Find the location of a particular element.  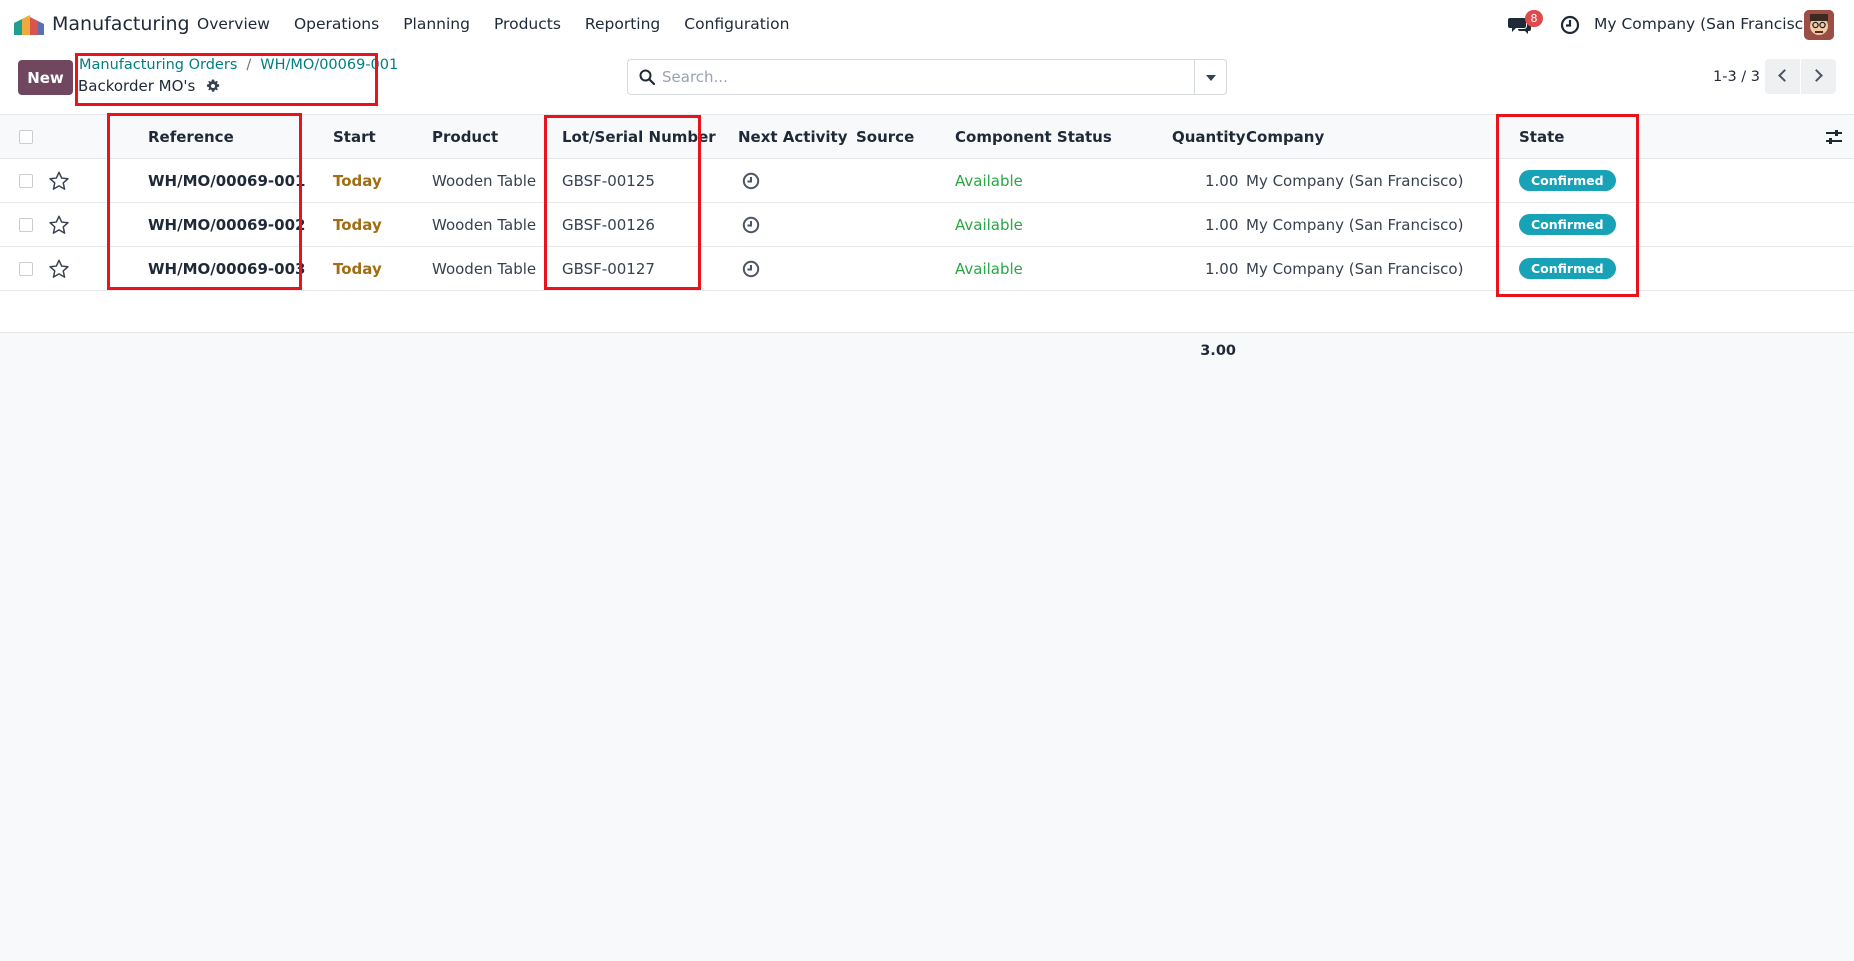

chevron-left-icon is located at coordinates (1784, 75).